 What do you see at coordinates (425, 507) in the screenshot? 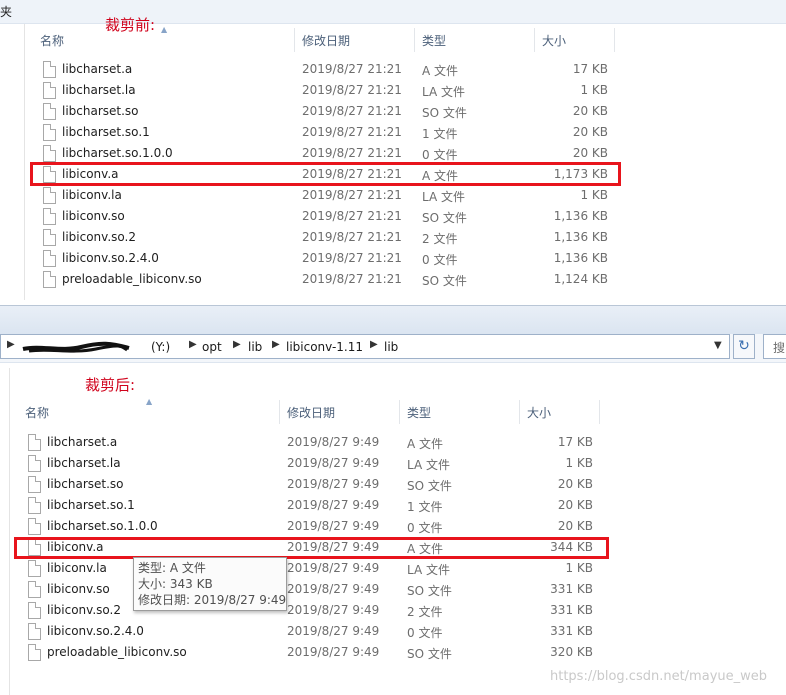
I see `file-type: 1 文件` at bounding box center [425, 507].